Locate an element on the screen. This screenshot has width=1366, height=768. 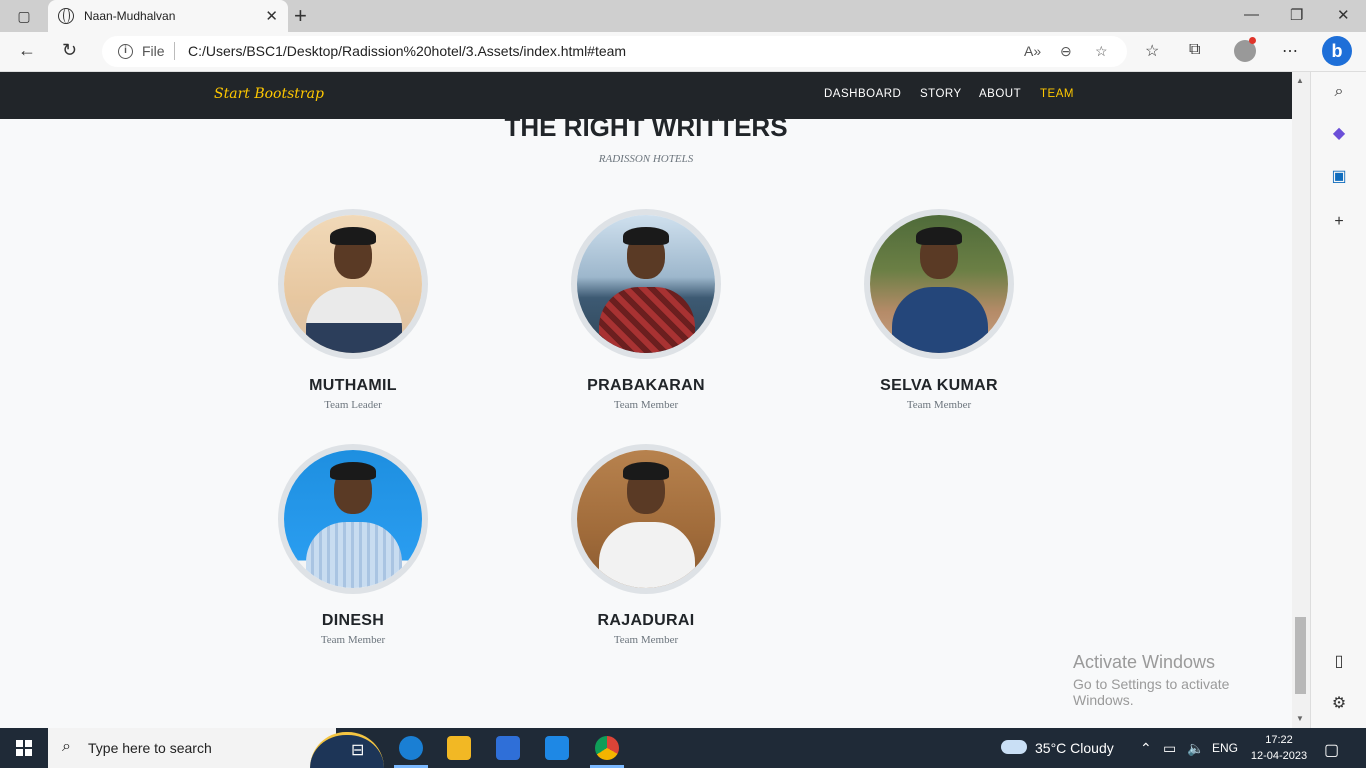
site-brand: Start Bootstrap is located at coordinates (269, 94).